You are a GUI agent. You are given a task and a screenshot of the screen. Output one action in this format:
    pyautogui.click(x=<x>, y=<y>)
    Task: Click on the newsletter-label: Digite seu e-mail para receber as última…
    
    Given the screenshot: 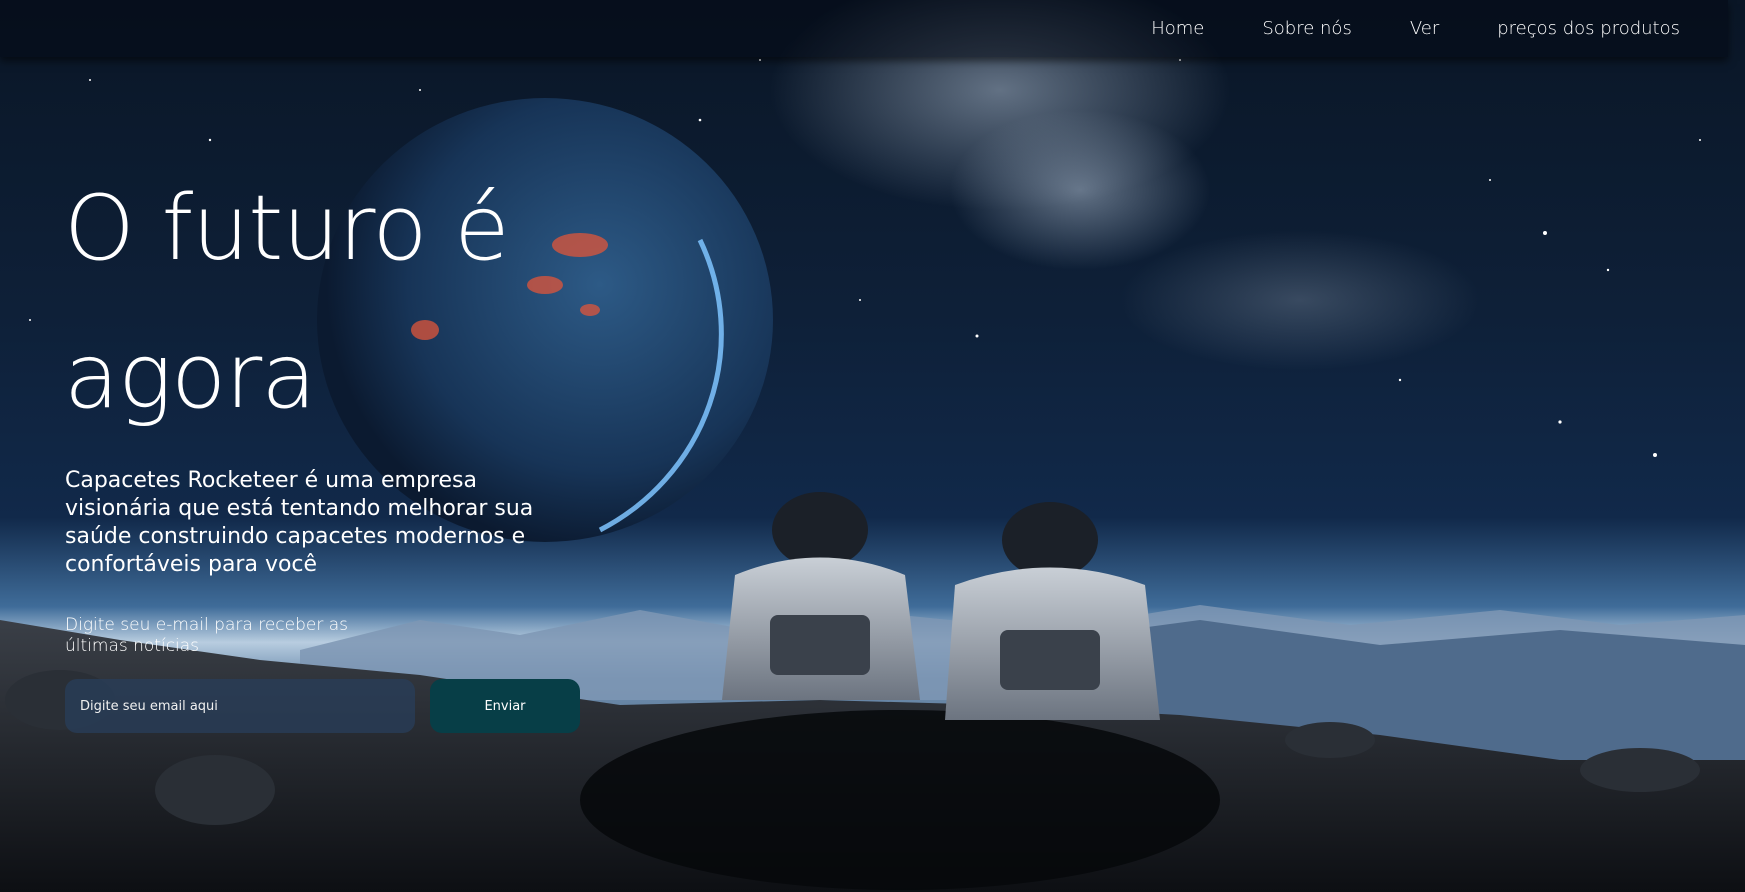 What is the action you would take?
    pyautogui.click(x=206, y=635)
    